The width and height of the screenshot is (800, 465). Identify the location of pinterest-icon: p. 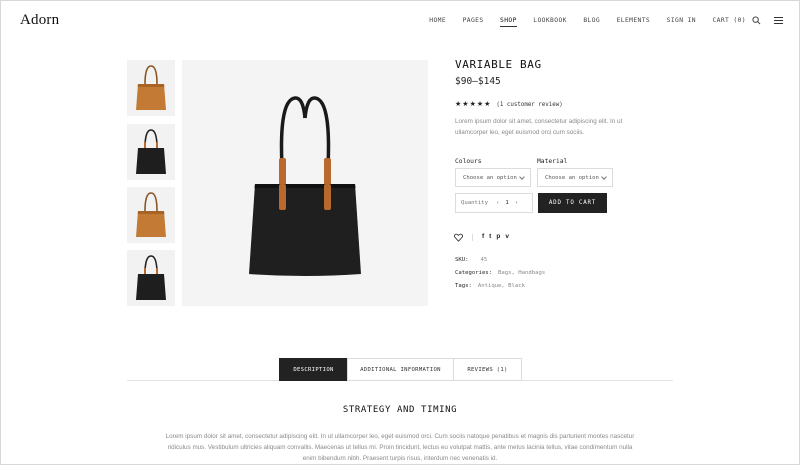
(498, 236).